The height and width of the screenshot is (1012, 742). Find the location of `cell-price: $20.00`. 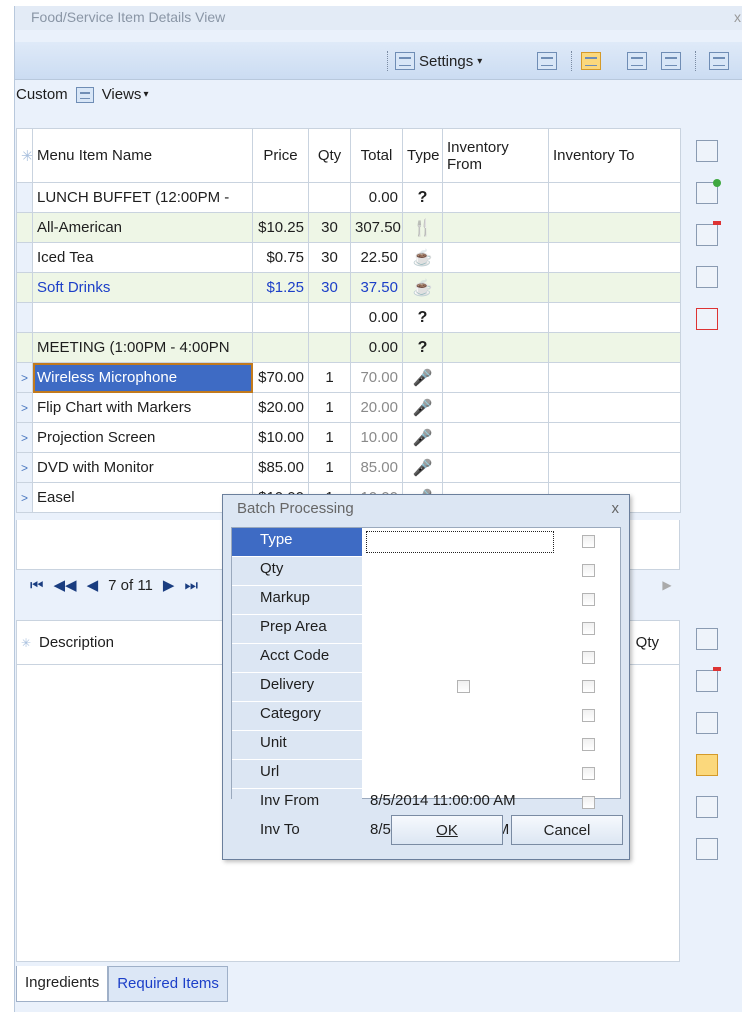

cell-price: $20.00 is located at coordinates (280, 407).